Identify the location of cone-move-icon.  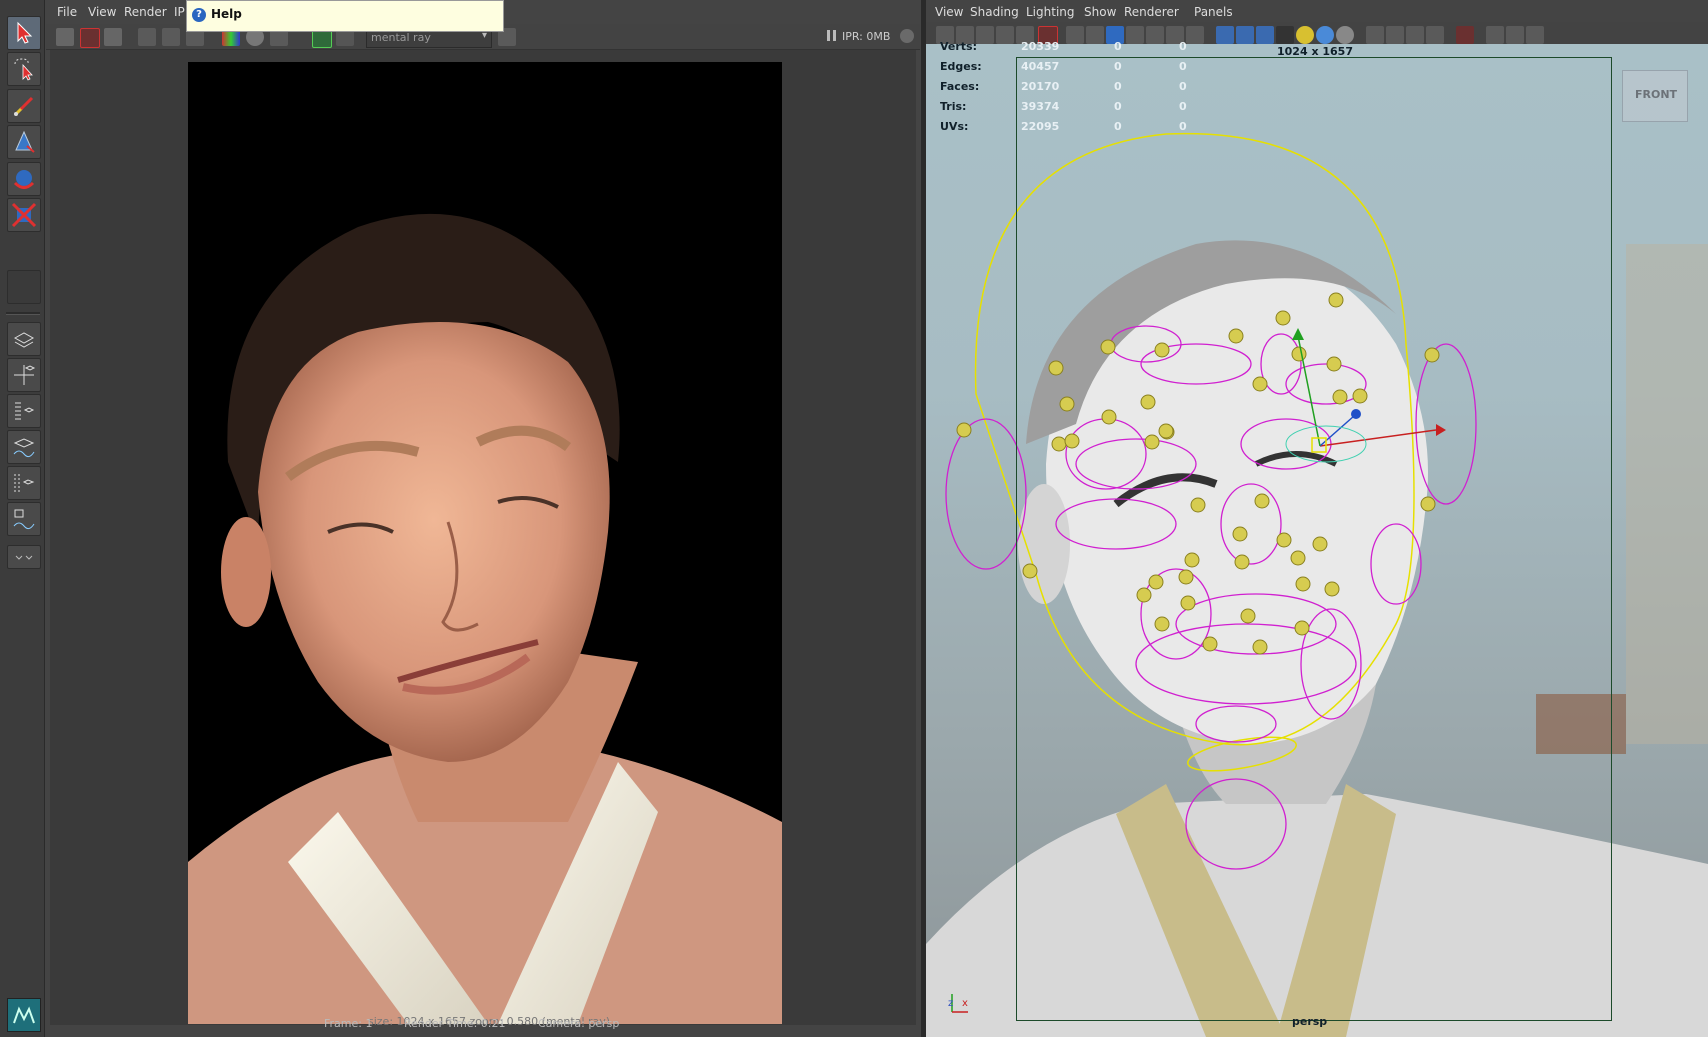
(25, 141).